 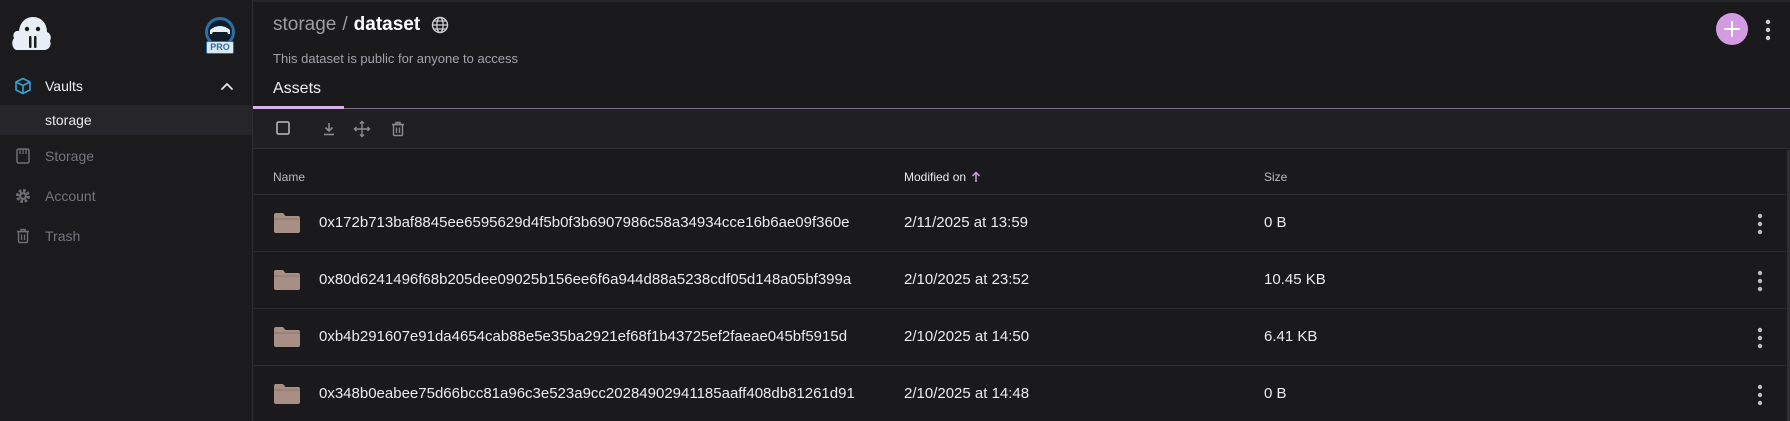 What do you see at coordinates (63, 236) in the screenshot?
I see `sidebar-item-label: Trash` at bounding box center [63, 236].